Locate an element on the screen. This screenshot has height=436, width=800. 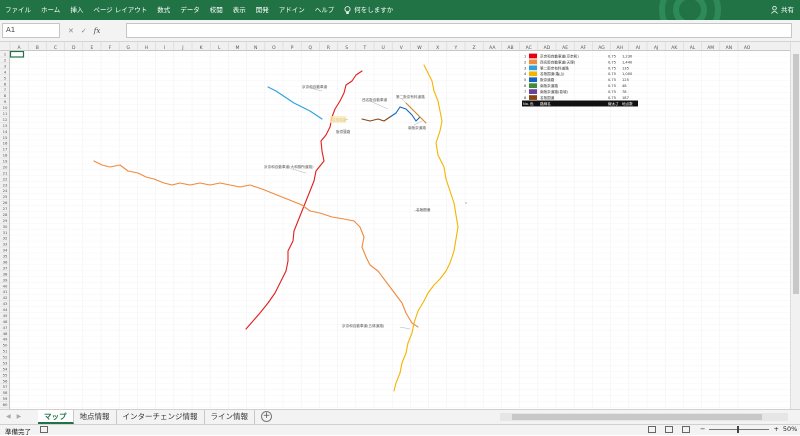
row-header: 19 is located at coordinates (5, 161).